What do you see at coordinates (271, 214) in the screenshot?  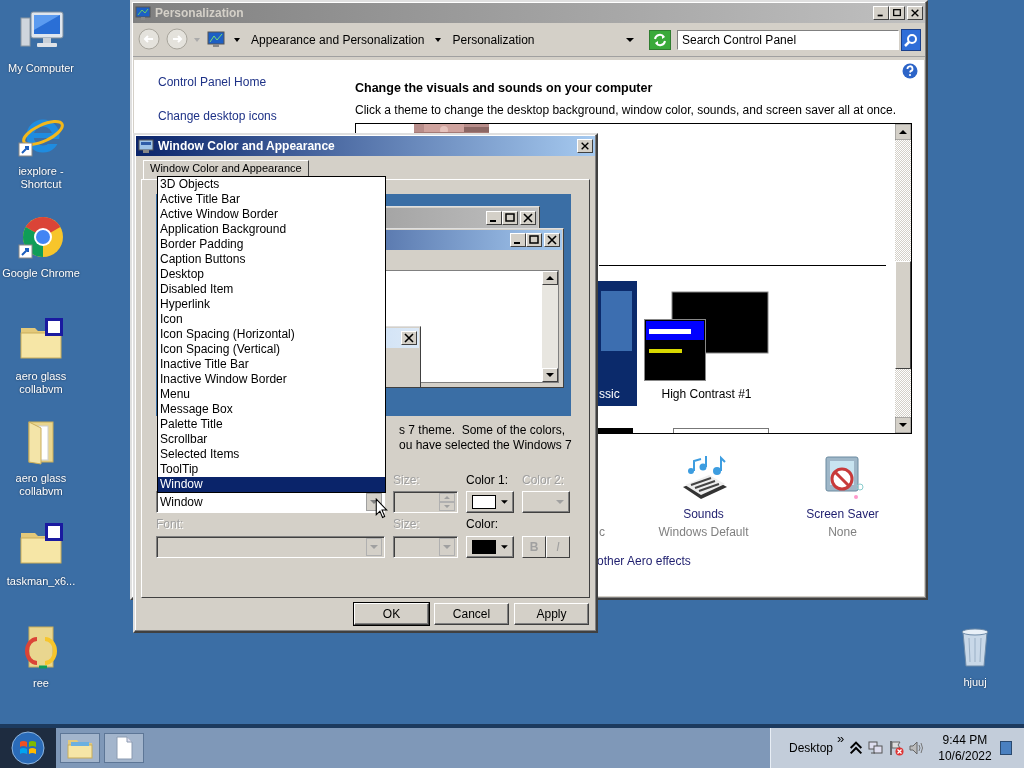 I see `list-option: Active Window Border` at bounding box center [271, 214].